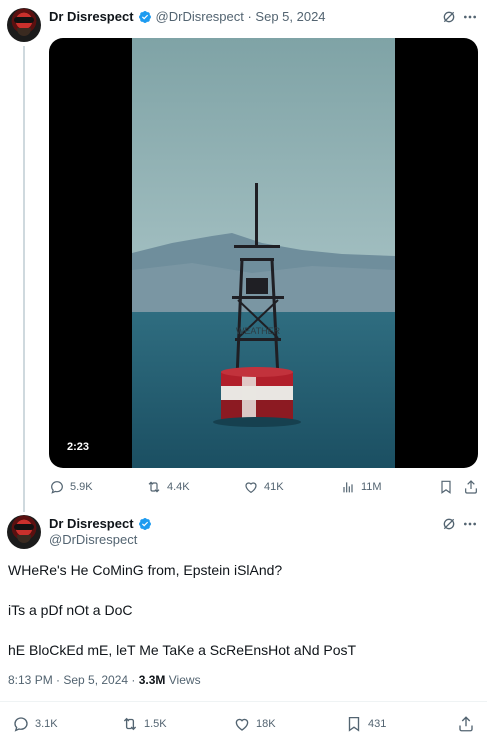  Describe the element at coordinates (93, 539) in the screenshot. I see `handle: @DrDisrespect` at that location.